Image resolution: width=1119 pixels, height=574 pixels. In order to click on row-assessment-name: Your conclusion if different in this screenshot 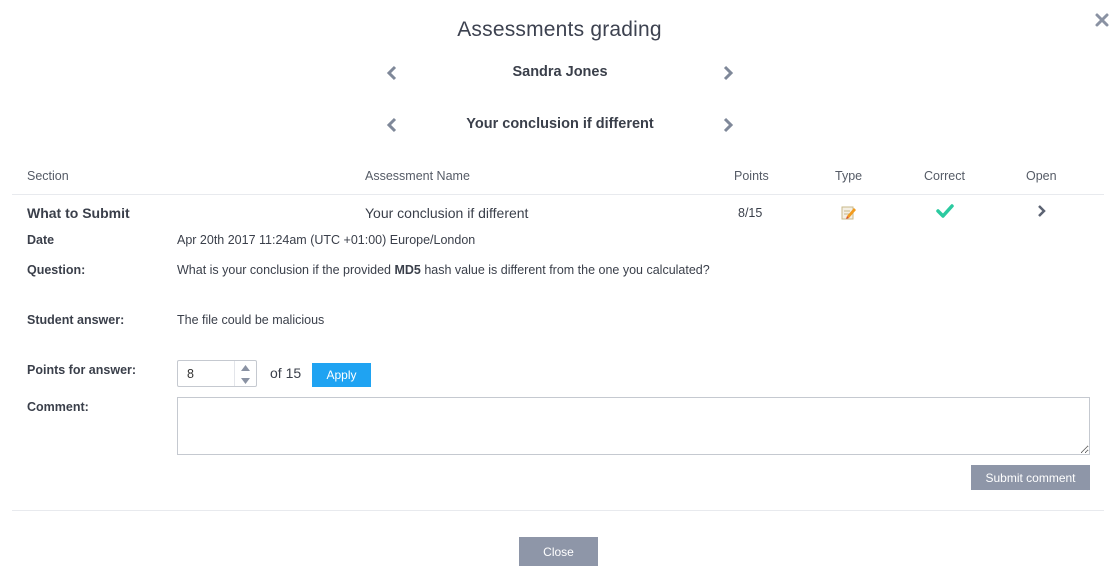, I will do `click(447, 213)`.